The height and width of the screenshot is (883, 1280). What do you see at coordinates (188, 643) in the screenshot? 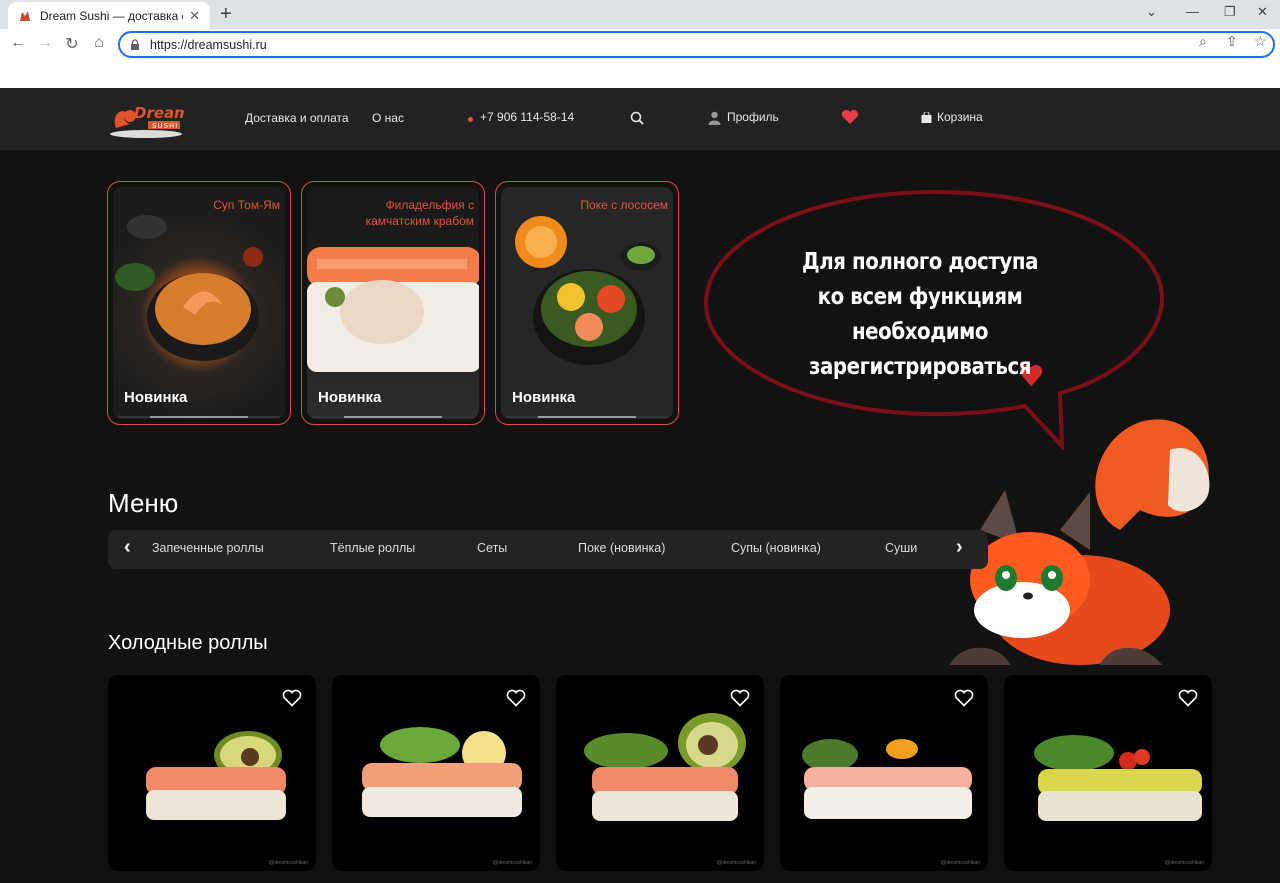
I see `section-heading: Холодные роллы` at bounding box center [188, 643].